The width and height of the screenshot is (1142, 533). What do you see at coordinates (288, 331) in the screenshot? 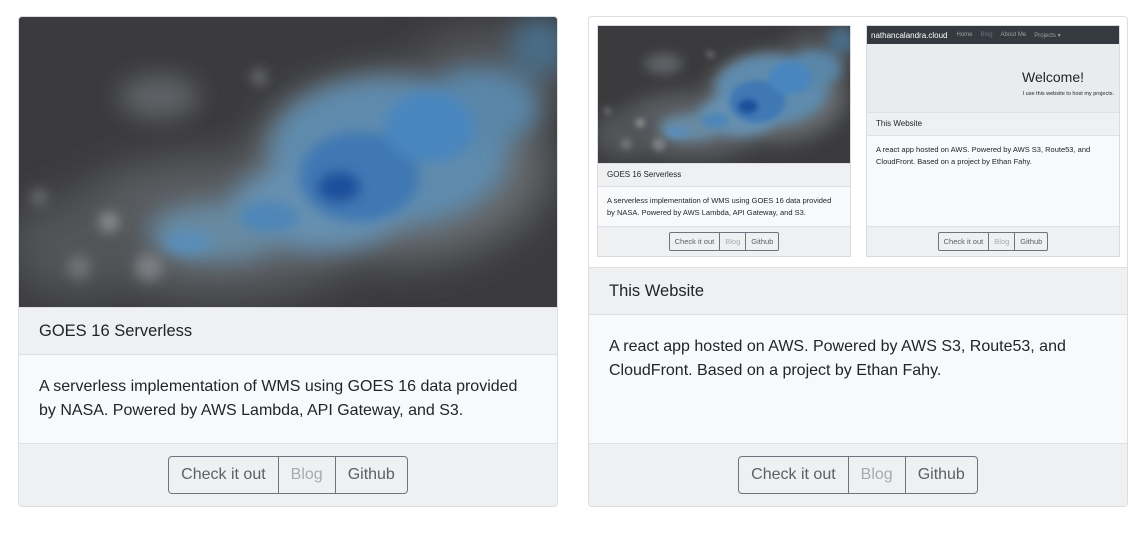
I see `card-title: GOES 16 Serverless` at bounding box center [288, 331].